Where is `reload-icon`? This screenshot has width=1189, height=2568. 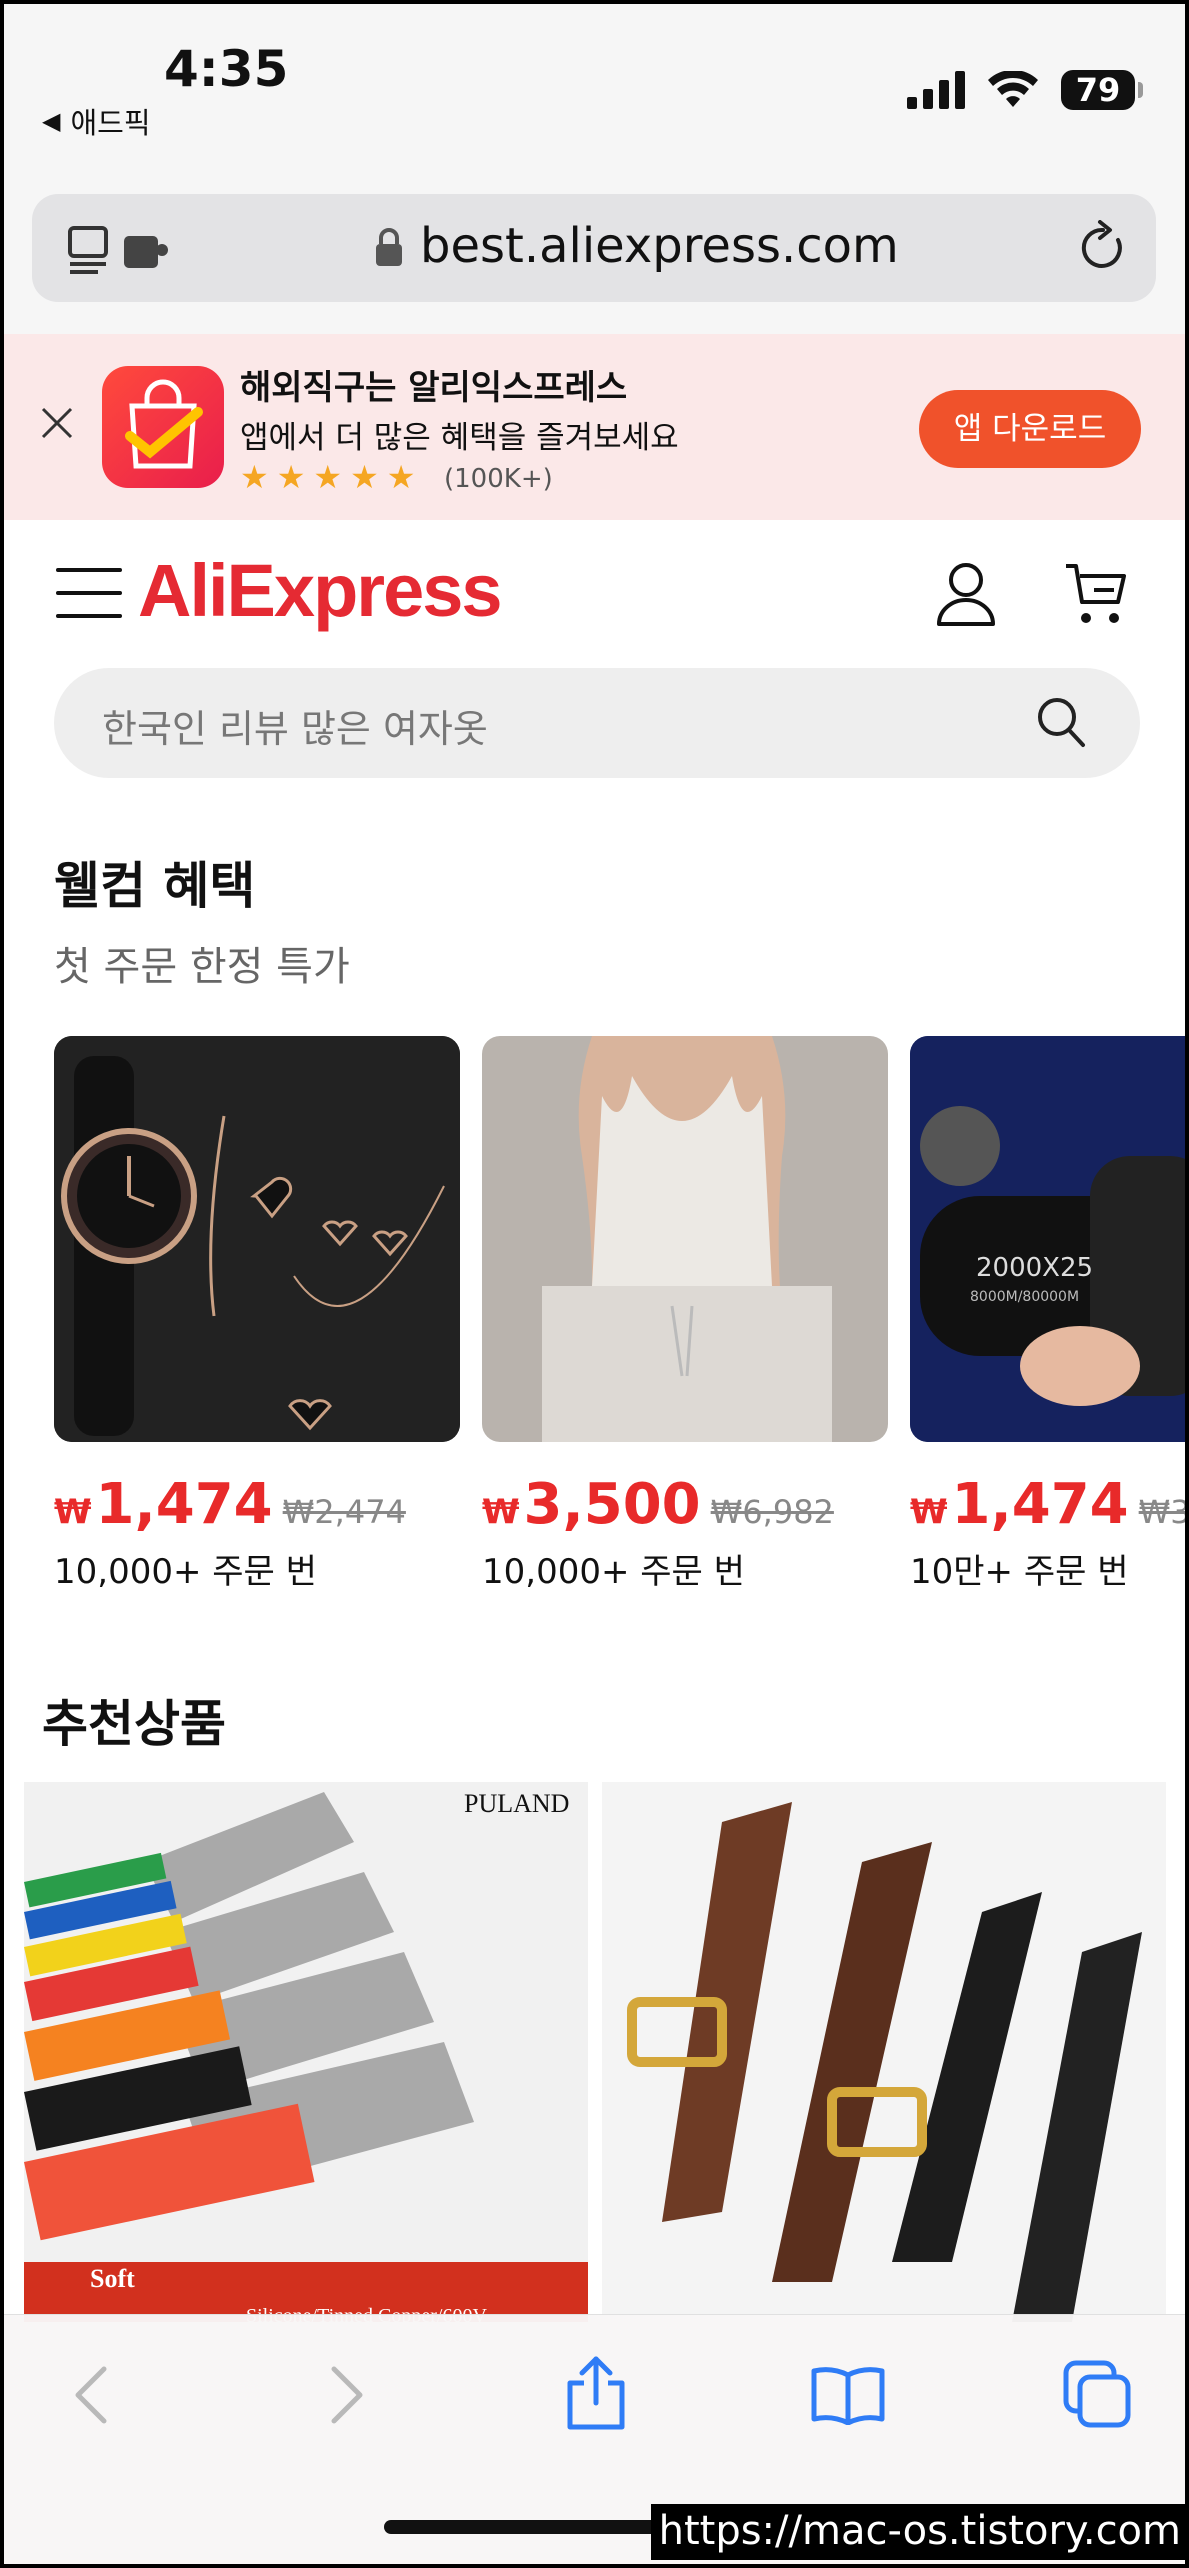
reload-icon is located at coordinates (1103, 248).